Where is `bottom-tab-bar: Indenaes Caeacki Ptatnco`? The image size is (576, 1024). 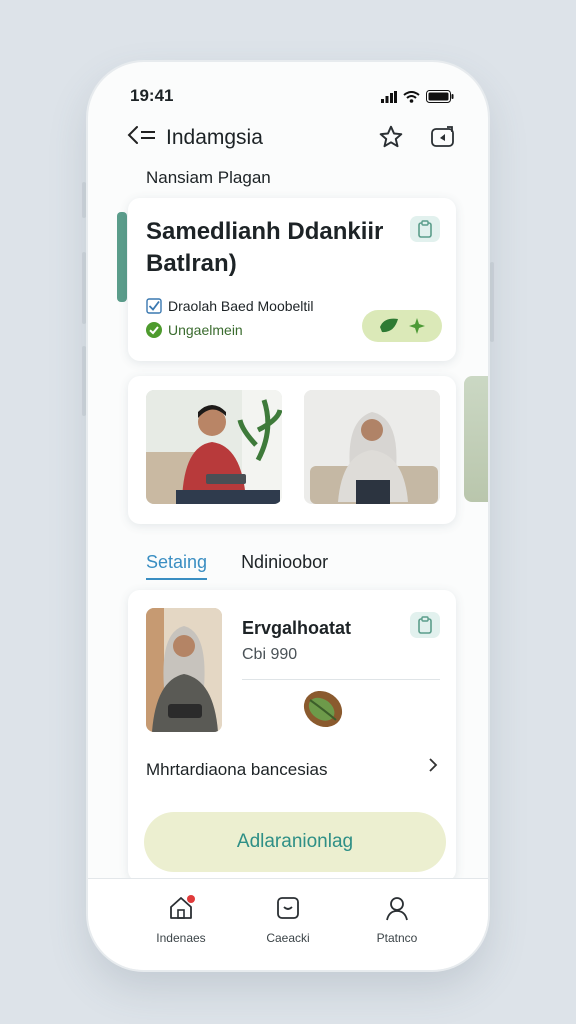 bottom-tab-bar: Indenaes Caeacki Ptatnco is located at coordinates (288, 924).